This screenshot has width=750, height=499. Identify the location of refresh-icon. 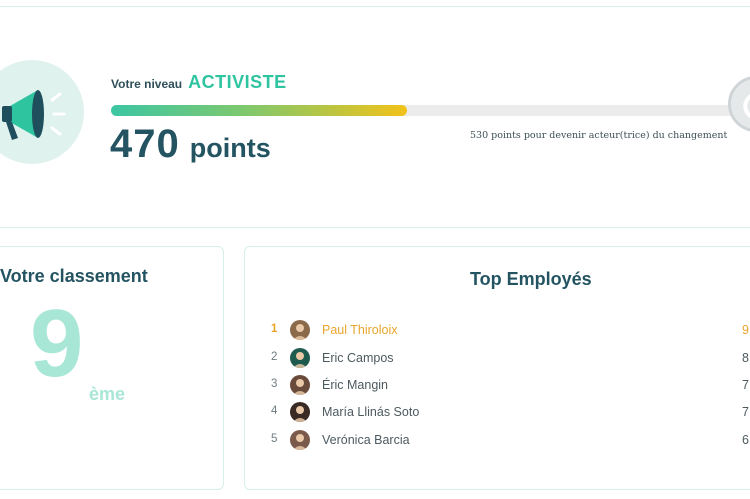
(746, 106).